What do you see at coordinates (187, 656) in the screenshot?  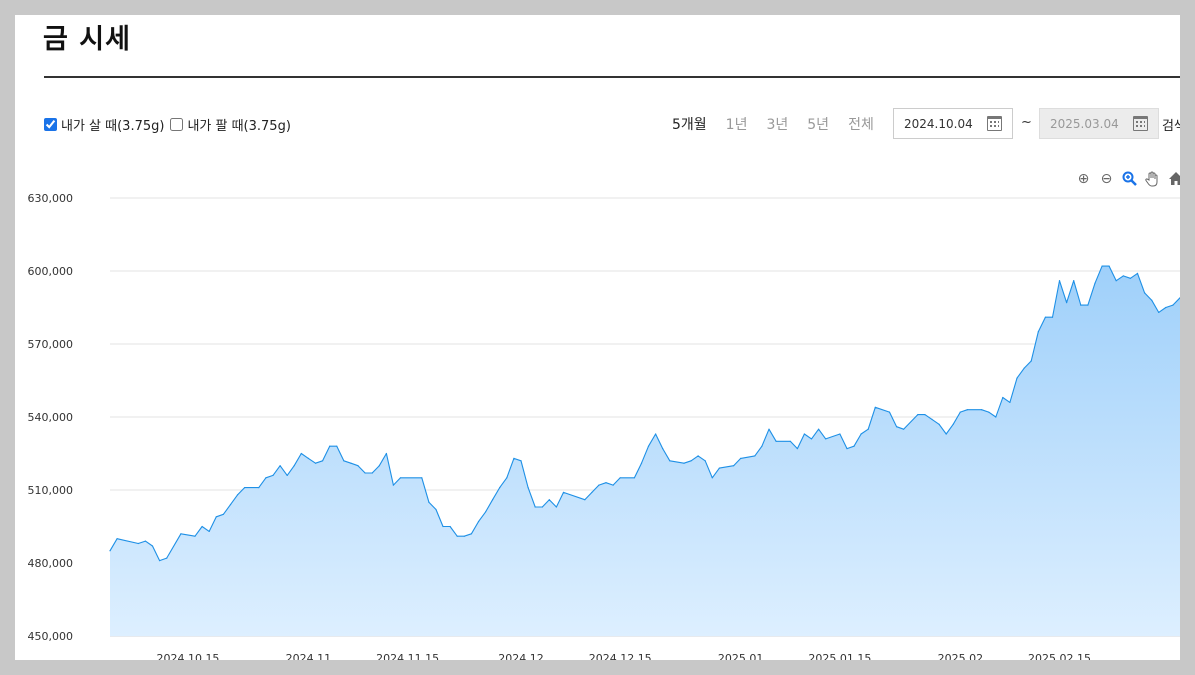 I see `x-tick-label: 2024.10.15` at bounding box center [187, 656].